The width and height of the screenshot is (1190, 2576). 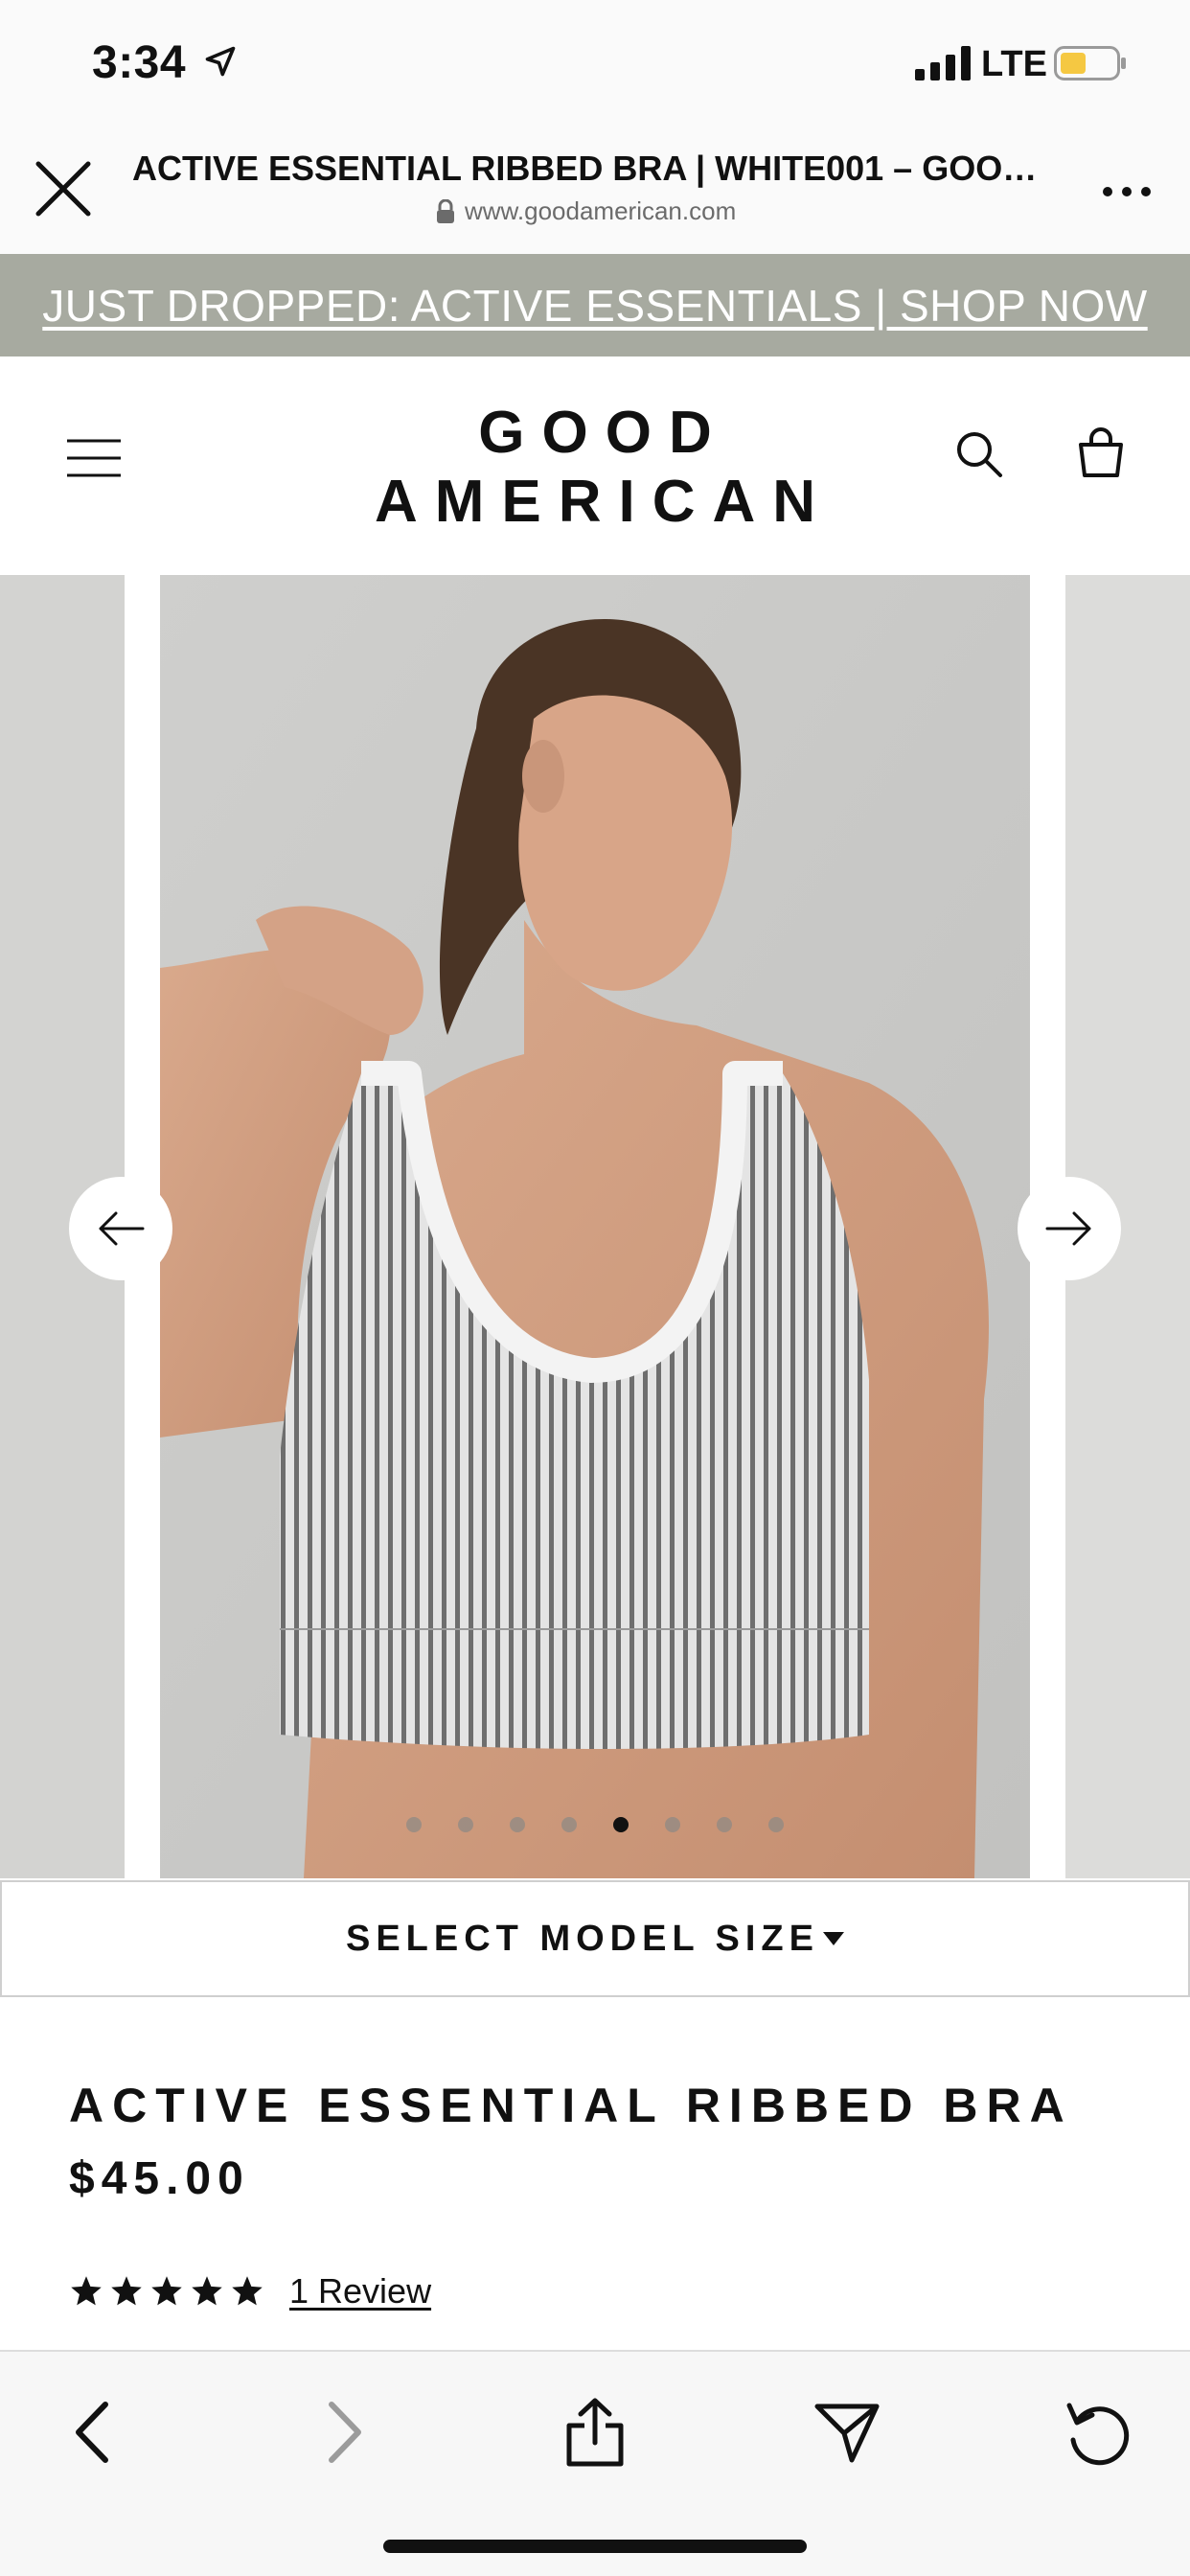 What do you see at coordinates (571, 2105) in the screenshot?
I see `product-name: ACTIVE ESSENTIAL RIBBED BRA` at bounding box center [571, 2105].